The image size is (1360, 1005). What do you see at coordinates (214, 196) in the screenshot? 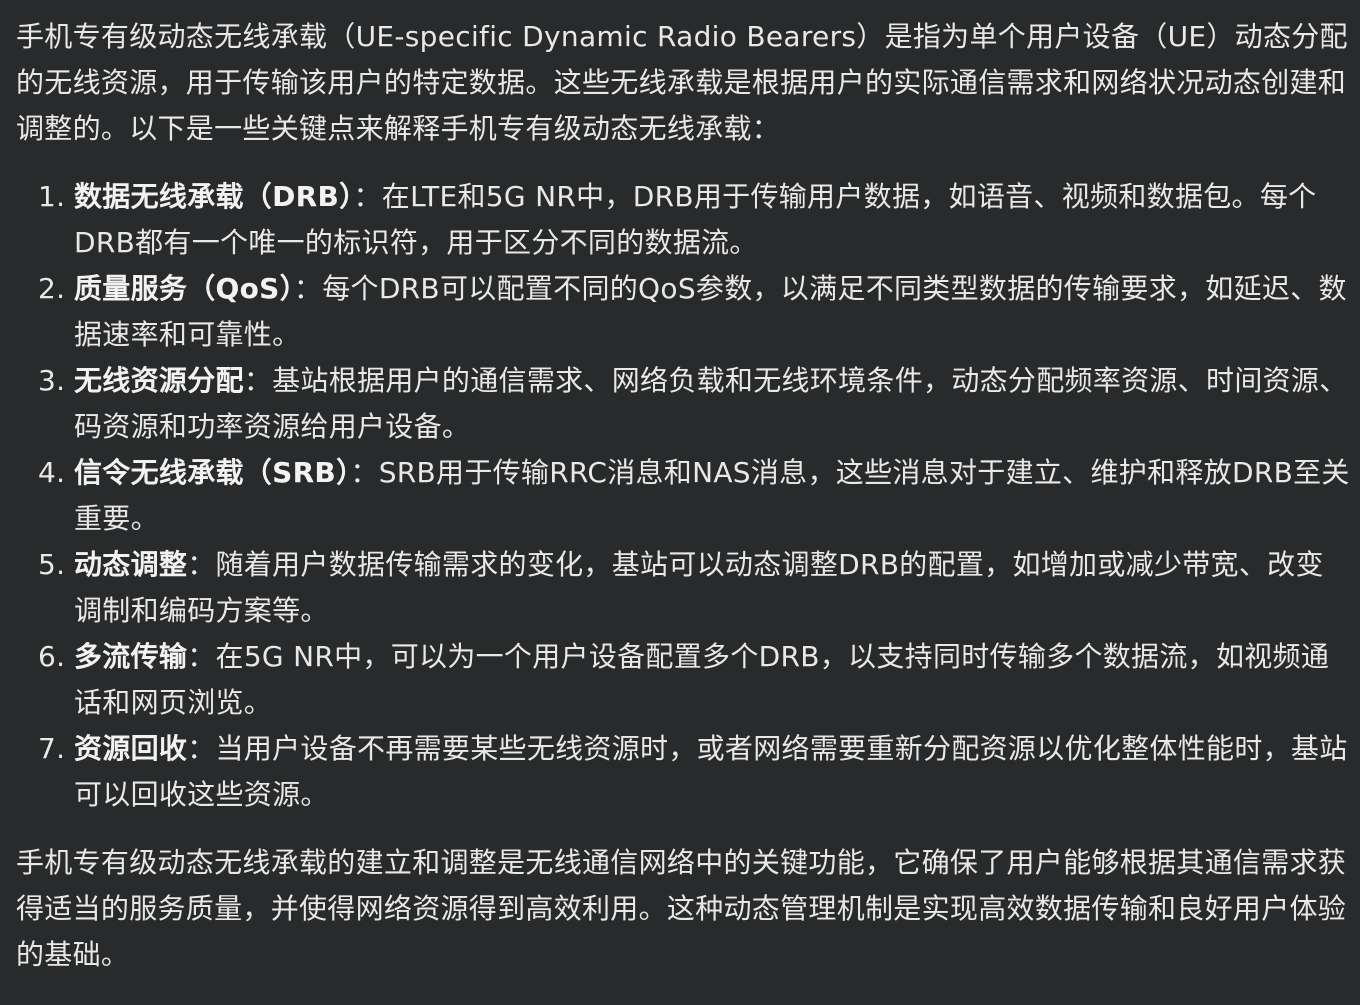
I see `list-item-term: 数据无线承载（DRB）` at bounding box center [214, 196].